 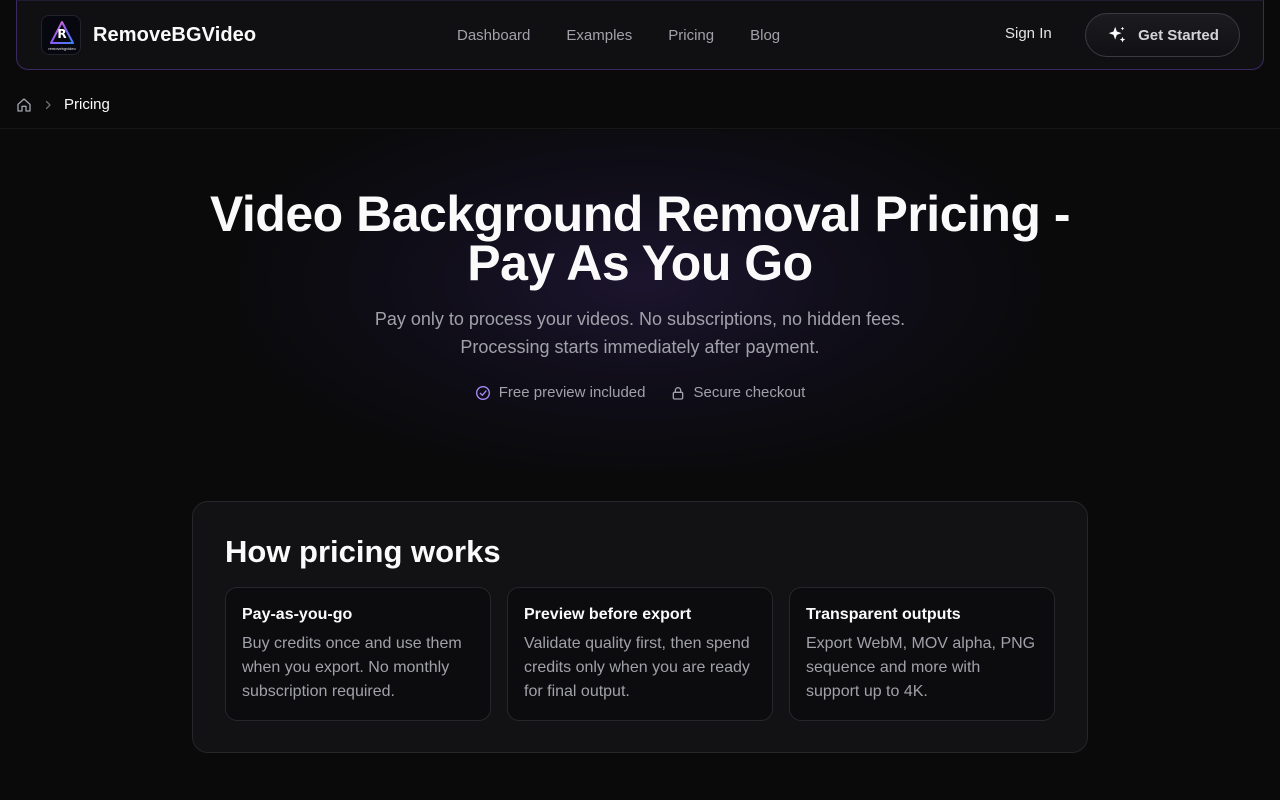 What do you see at coordinates (691, 35) in the screenshot?
I see `nav-pricing: Pricing` at bounding box center [691, 35].